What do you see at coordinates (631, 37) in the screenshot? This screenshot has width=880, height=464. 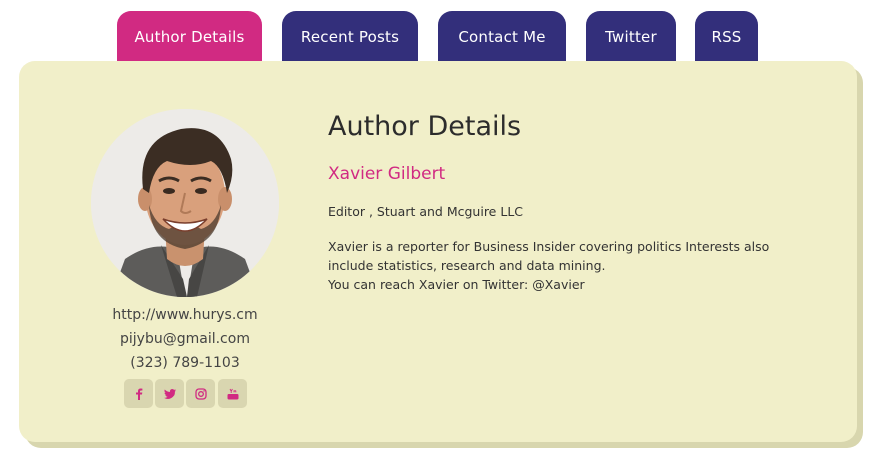 I see `tab-twitter: Twitter` at bounding box center [631, 37].